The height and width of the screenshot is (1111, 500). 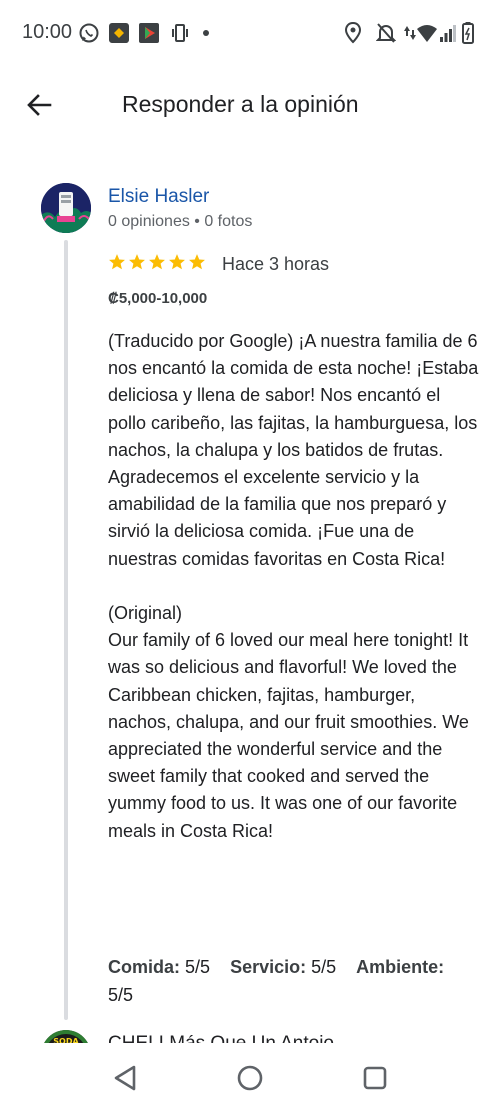 What do you see at coordinates (468, 33) in the screenshot?
I see `battery-icon` at bounding box center [468, 33].